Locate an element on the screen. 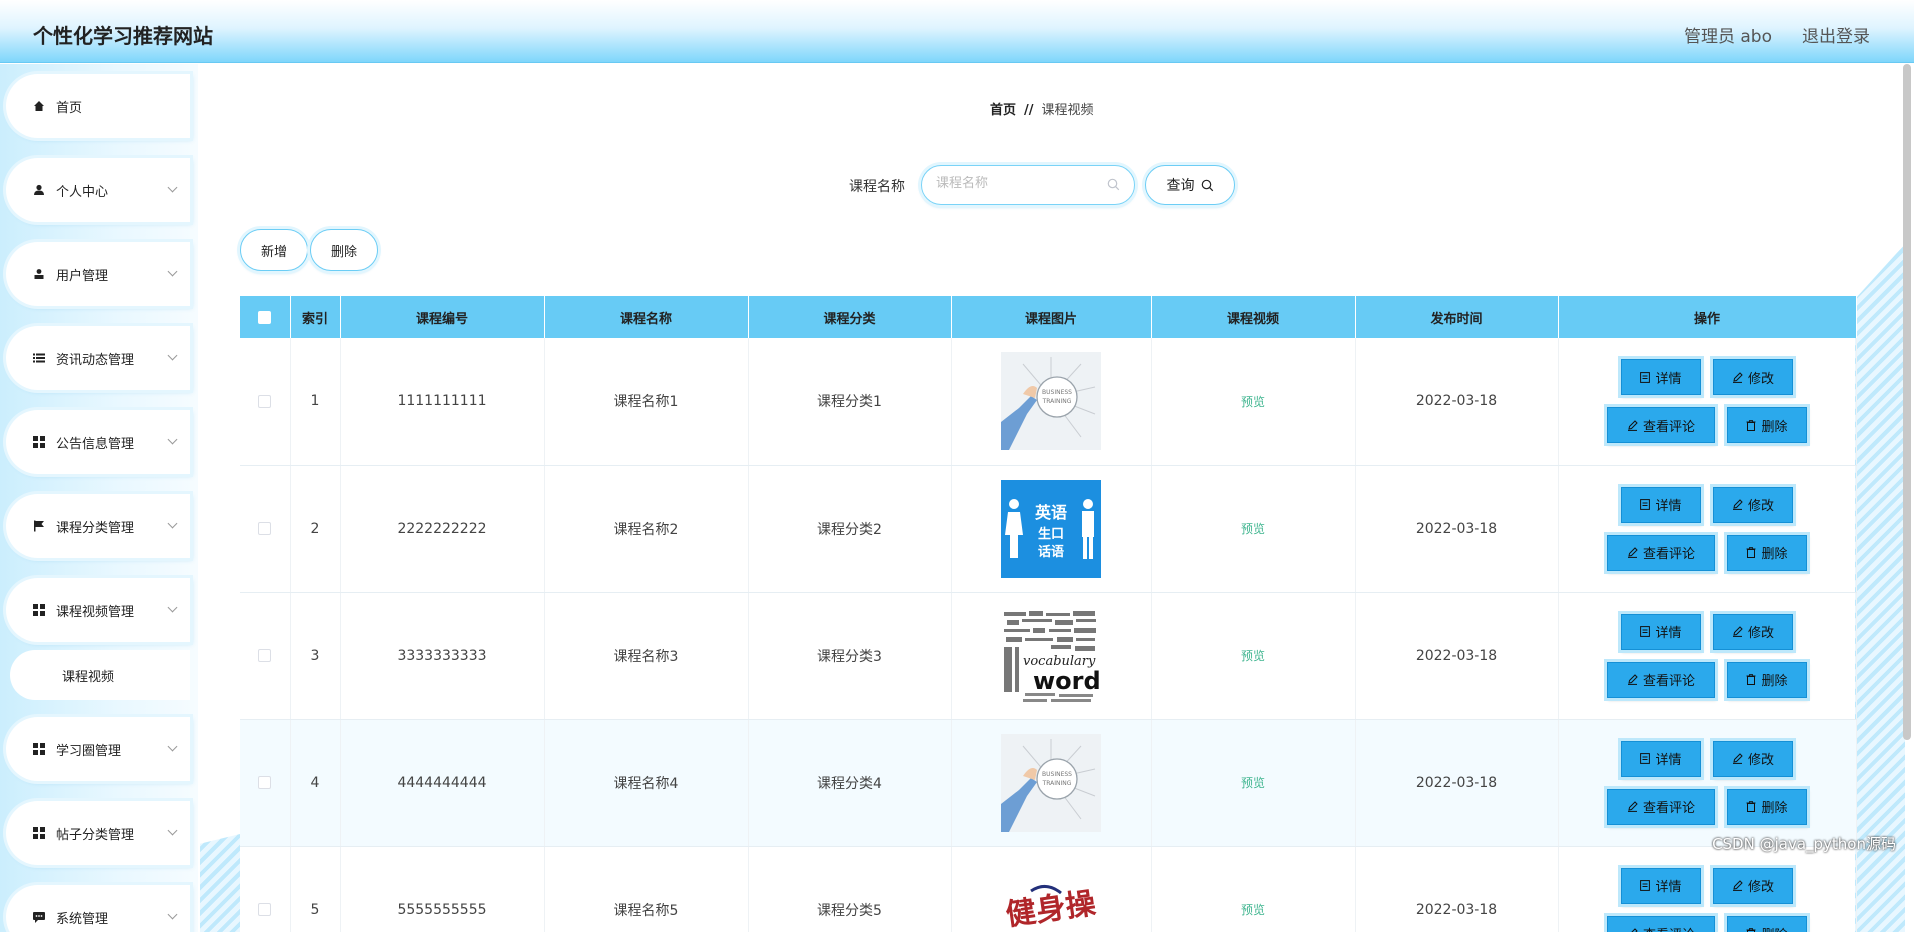 This screenshot has height=932, width=1914. sidebar-item-post-category-management: 帖子分类管理 is located at coordinates (98, 833).